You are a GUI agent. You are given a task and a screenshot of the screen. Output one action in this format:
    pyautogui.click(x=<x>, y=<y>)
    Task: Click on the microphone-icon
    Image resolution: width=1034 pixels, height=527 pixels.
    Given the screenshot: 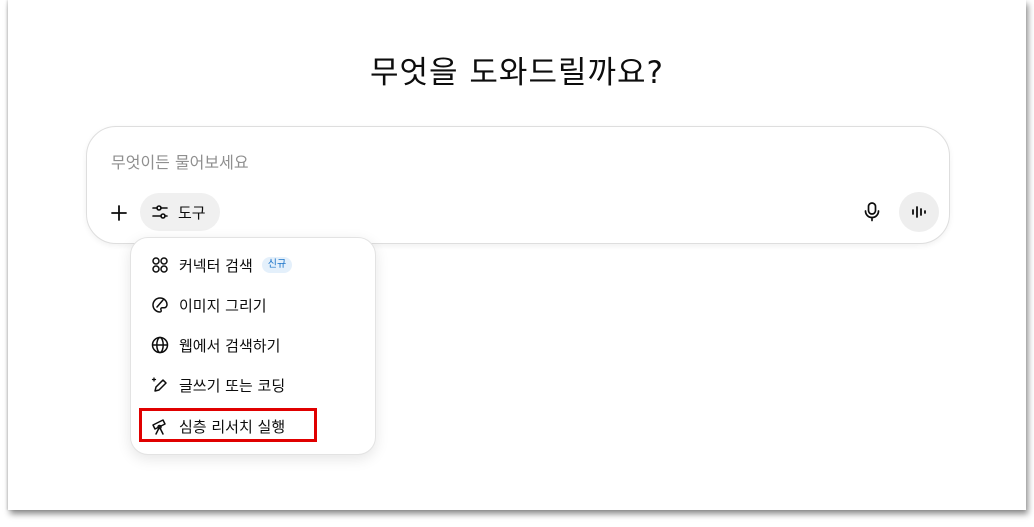 What is the action you would take?
    pyautogui.click(x=872, y=212)
    